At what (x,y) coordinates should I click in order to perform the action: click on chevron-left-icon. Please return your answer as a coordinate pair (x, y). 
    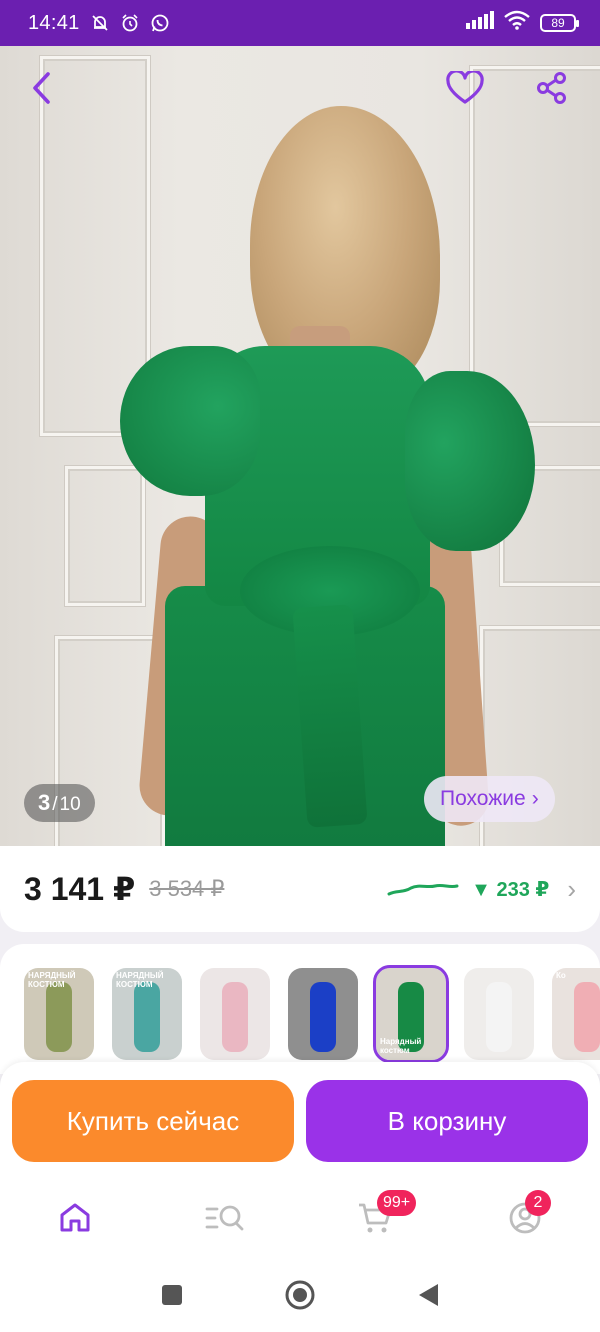
    Looking at the image, I should click on (42, 90).